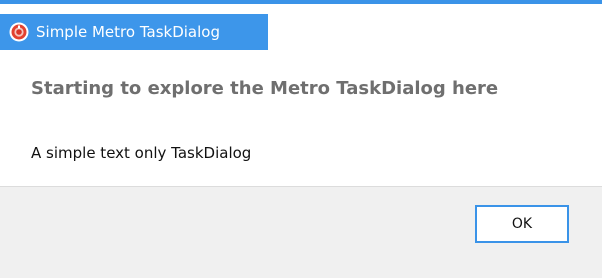 This screenshot has width=602, height=278. I want to click on app-logo-icon, so click(19, 32).